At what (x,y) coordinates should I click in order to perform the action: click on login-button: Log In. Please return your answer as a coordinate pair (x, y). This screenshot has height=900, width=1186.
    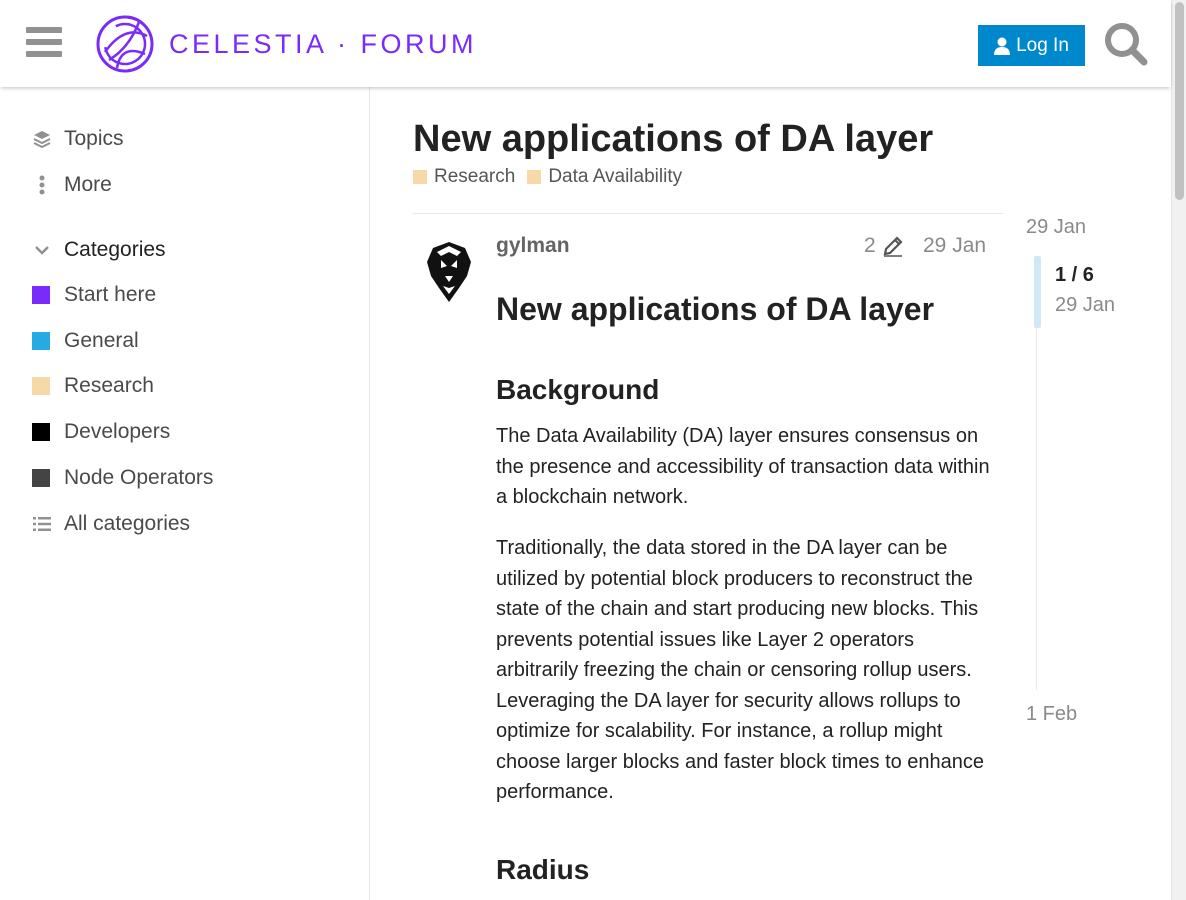
    Looking at the image, I should click on (1031, 45).